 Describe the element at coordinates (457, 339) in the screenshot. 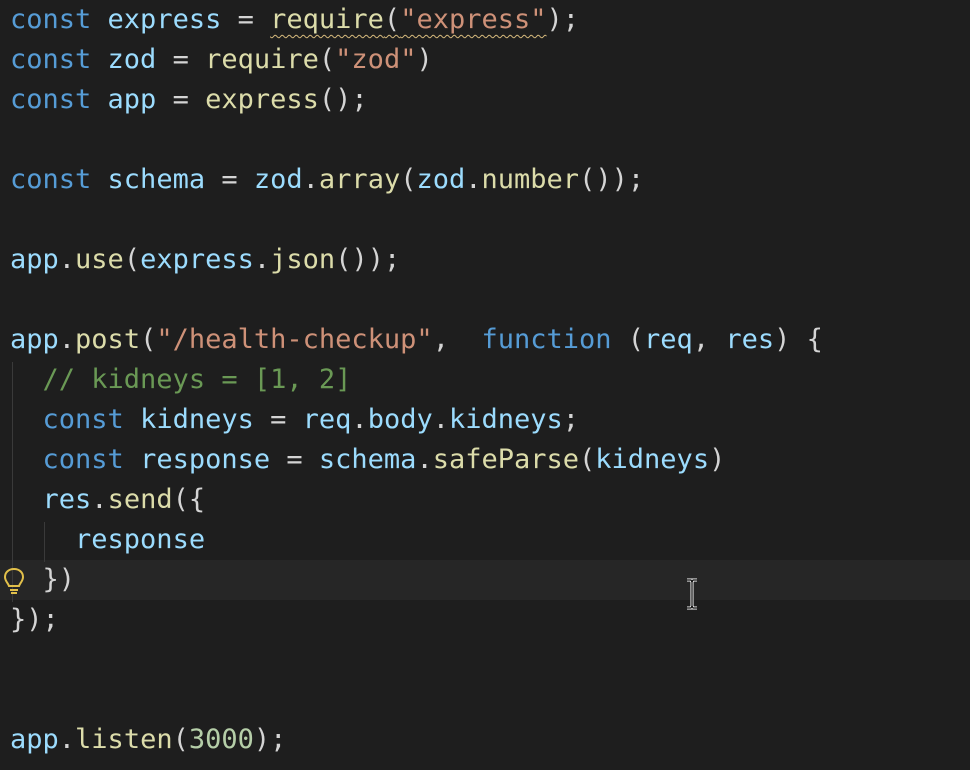

I see `code-token: ,` at that location.